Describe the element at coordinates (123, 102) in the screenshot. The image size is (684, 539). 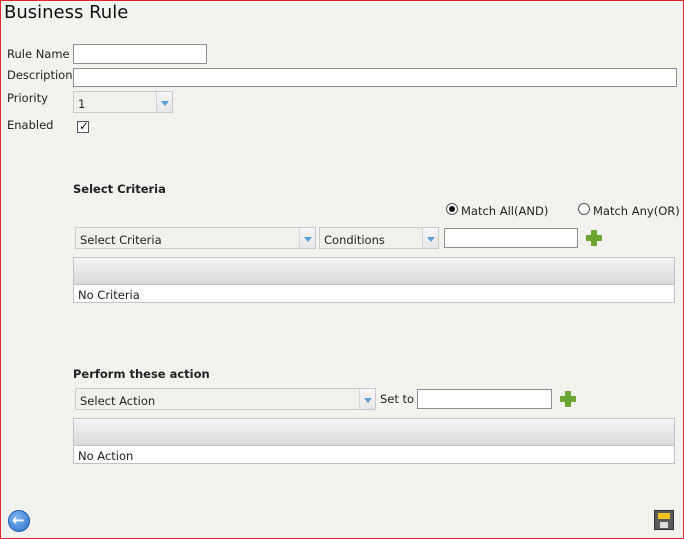
I see `priority-select: 1` at that location.